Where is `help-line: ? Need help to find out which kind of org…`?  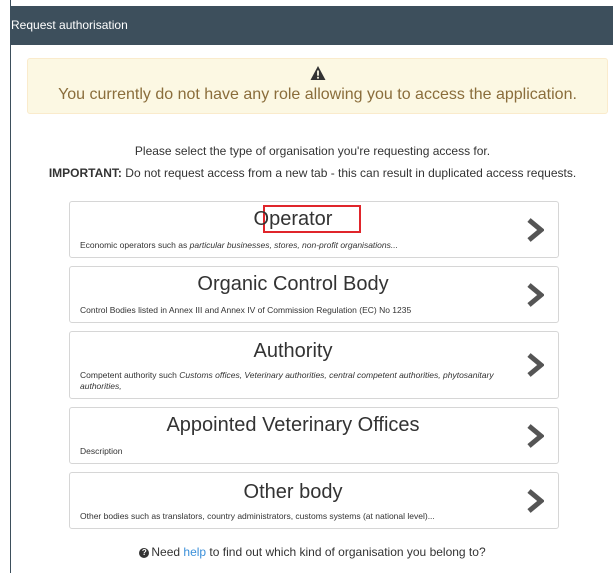 help-line: ? Need help to find out which kind of org… is located at coordinates (312, 552).